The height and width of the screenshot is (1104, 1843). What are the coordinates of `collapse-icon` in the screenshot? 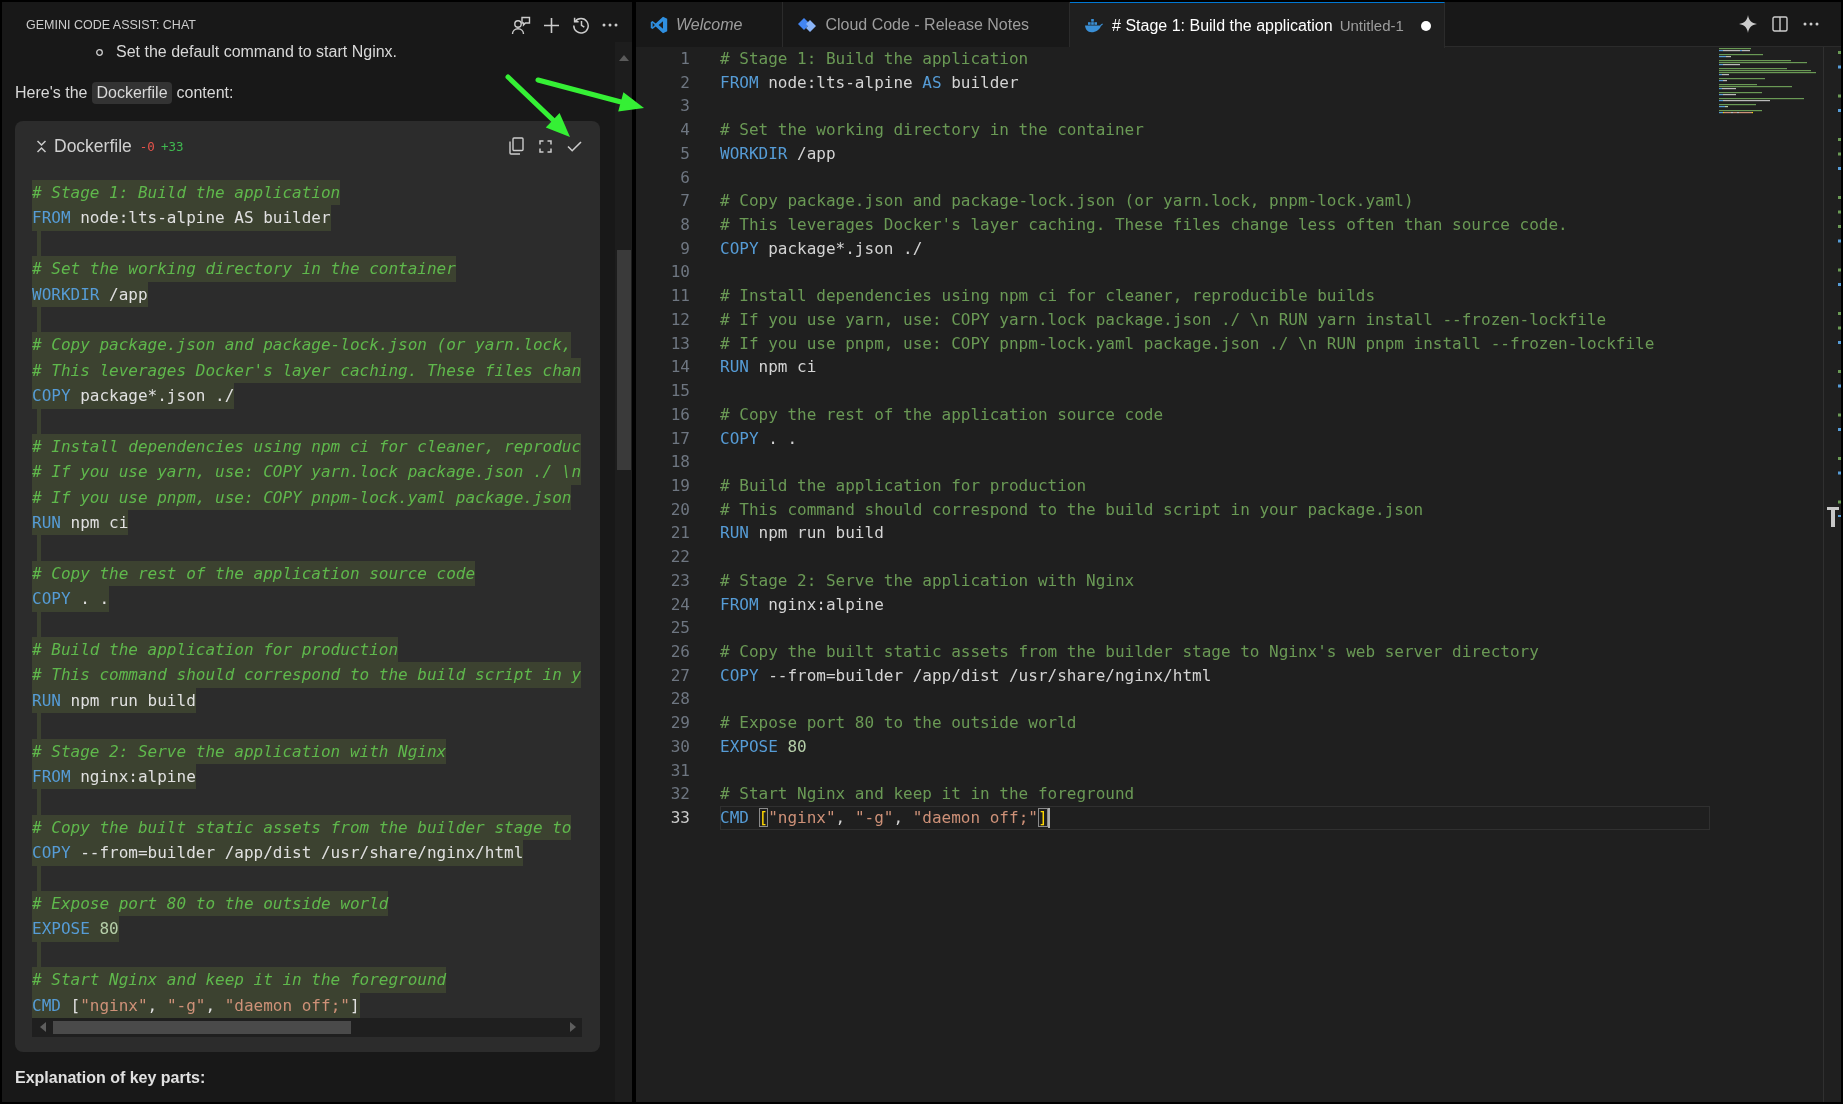 It's located at (41, 146).